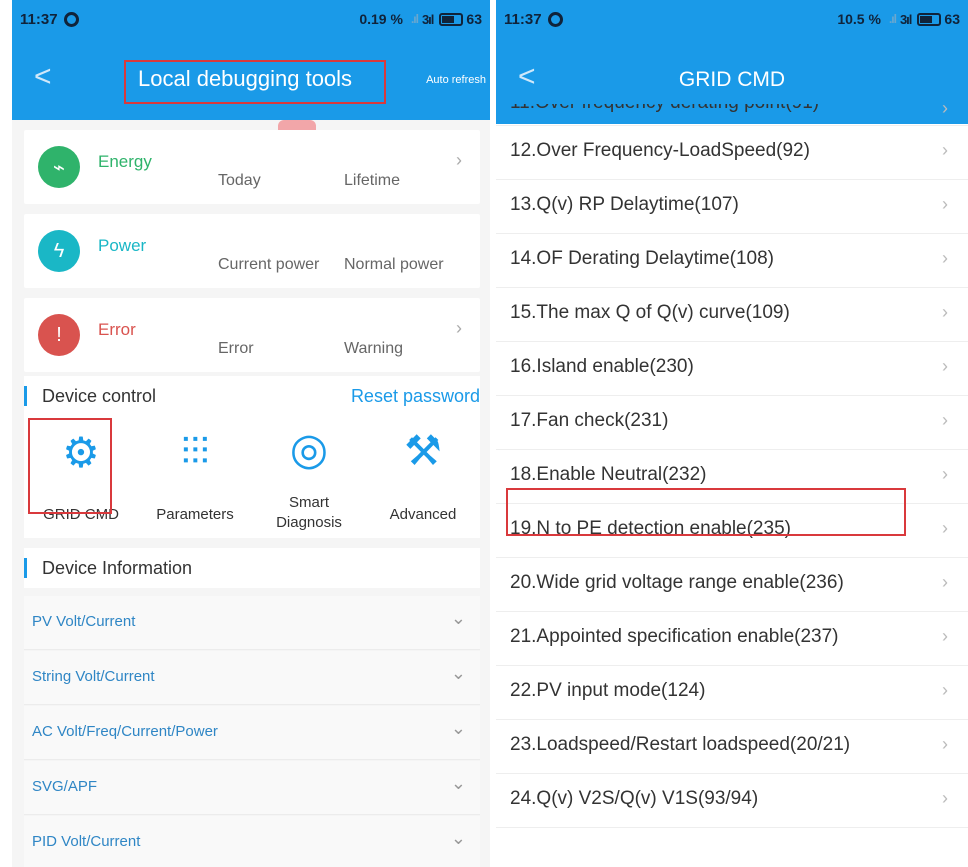  Describe the element at coordinates (423, 476) in the screenshot. I see `advanced-button: ⚒ Advanced` at that location.